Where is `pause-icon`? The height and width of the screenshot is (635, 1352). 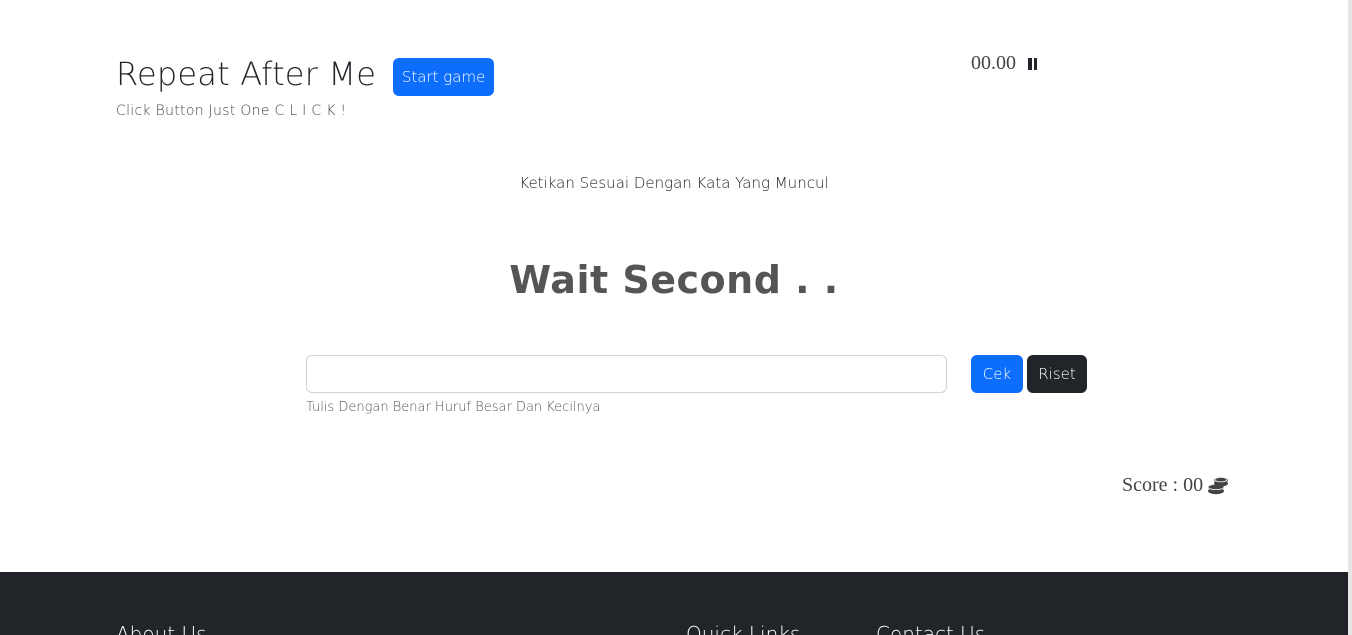 pause-icon is located at coordinates (1032, 63).